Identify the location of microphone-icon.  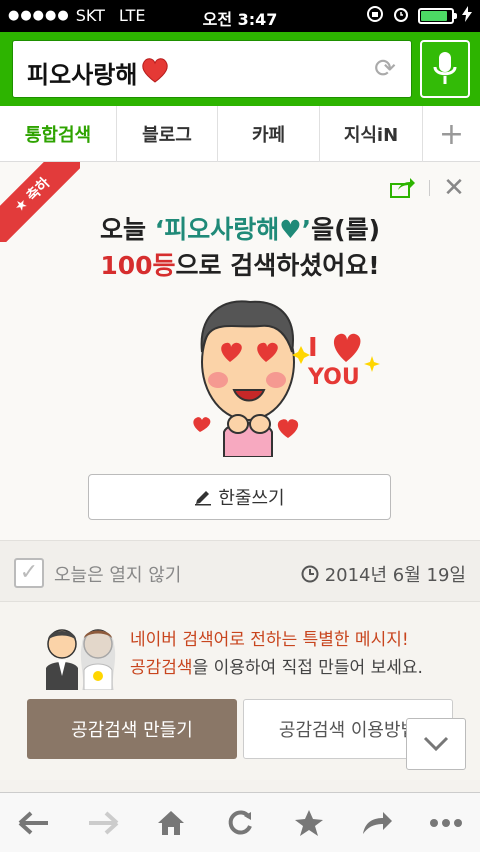
(445, 68).